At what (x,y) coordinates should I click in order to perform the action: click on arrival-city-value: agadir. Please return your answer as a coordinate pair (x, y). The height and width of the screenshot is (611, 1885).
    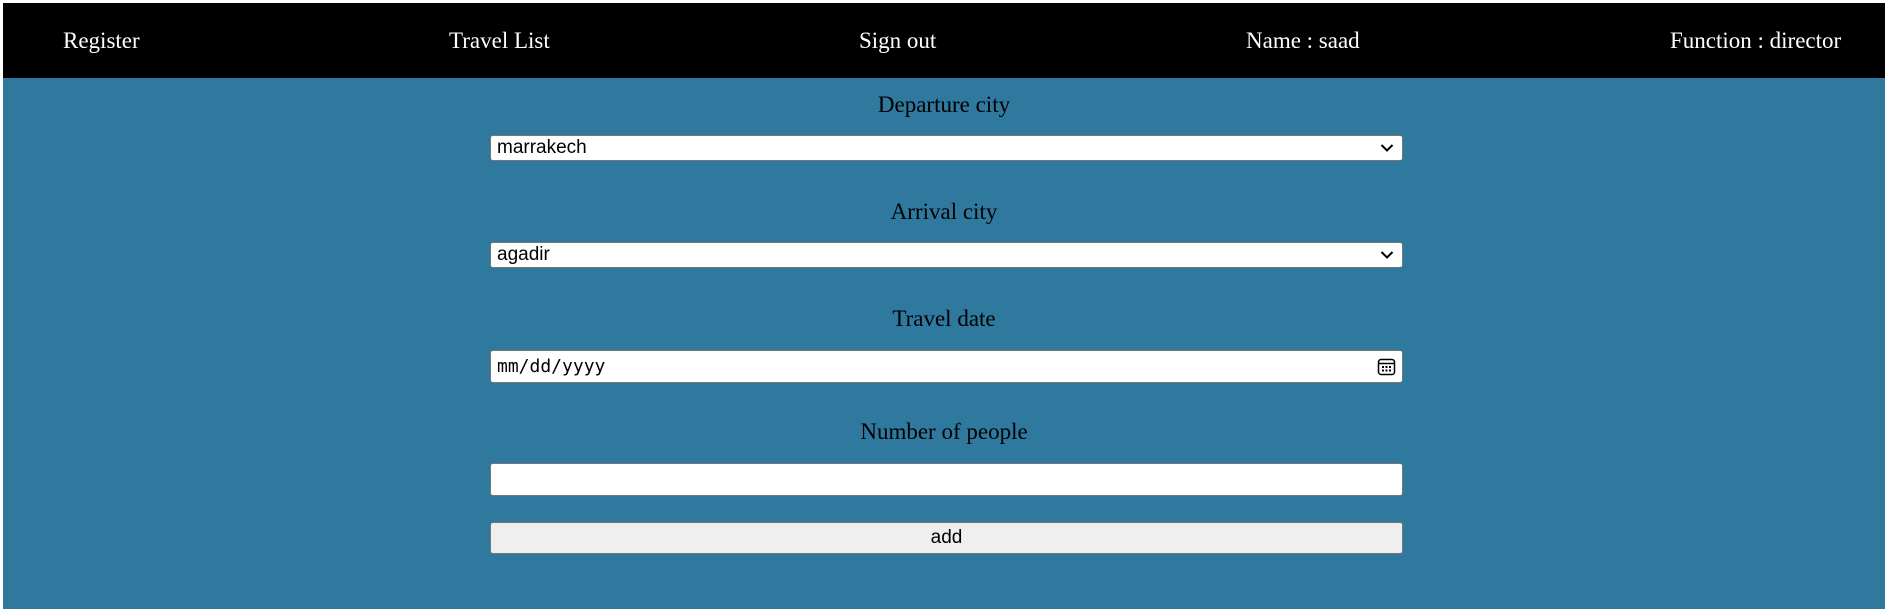
    Looking at the image, I should click on (523, 254).